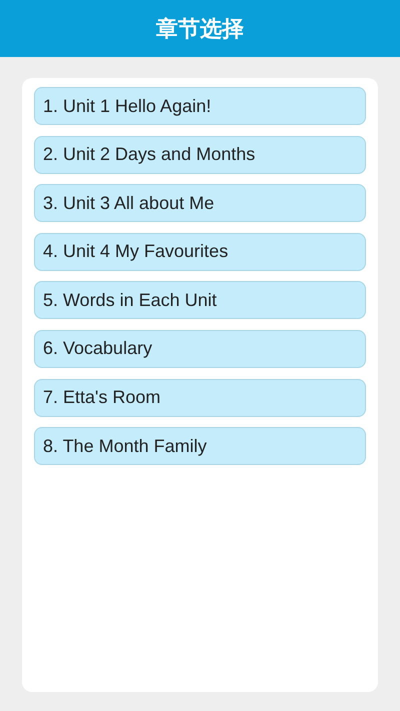 The width and height of the screenshot is (400, 711). Describe the element at coordinates (200, 106) in the screenshot. I see `chapter-button: 1. Unit 1 Hello Again!` at that location.